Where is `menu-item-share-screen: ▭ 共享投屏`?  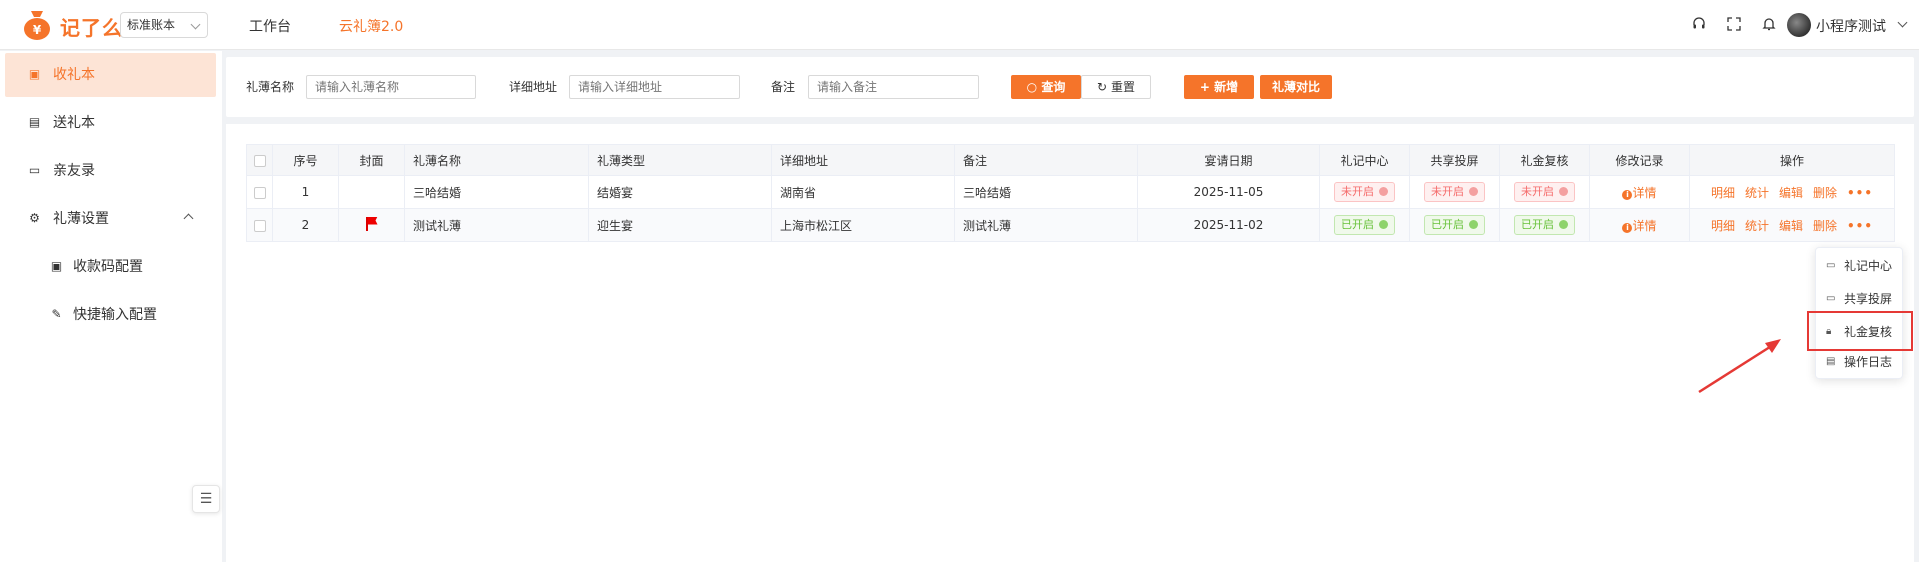
menu-item-share-screen: ▭ 共享投屏 is located at coordinates (1860, 299).